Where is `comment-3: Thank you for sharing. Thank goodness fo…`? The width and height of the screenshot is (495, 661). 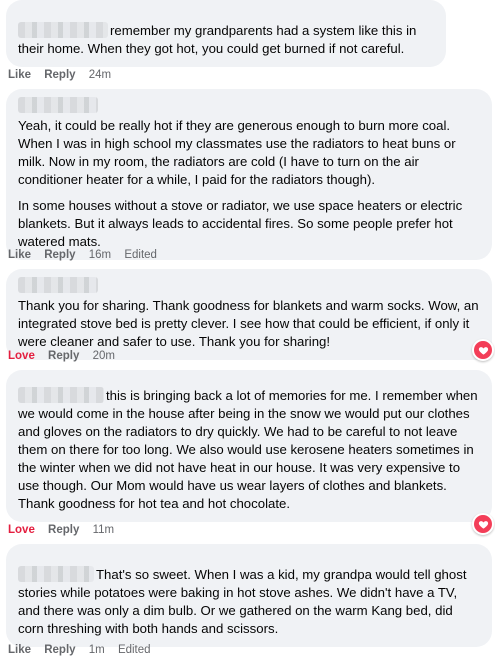 comment-3: Thank you for sharing. Thank goodness fo… is located at coordinates (249, 314).